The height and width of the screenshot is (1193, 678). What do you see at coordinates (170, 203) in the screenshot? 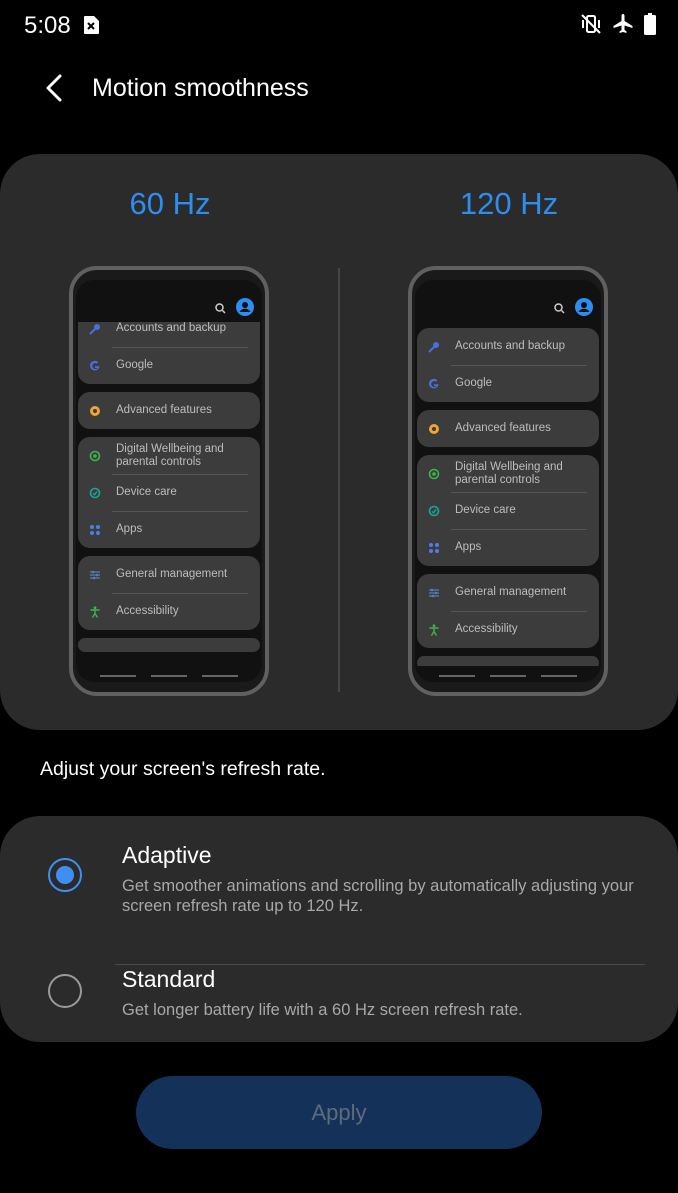
I see `rate-60-label: 60 Hz` at bounding box center [170, 203].